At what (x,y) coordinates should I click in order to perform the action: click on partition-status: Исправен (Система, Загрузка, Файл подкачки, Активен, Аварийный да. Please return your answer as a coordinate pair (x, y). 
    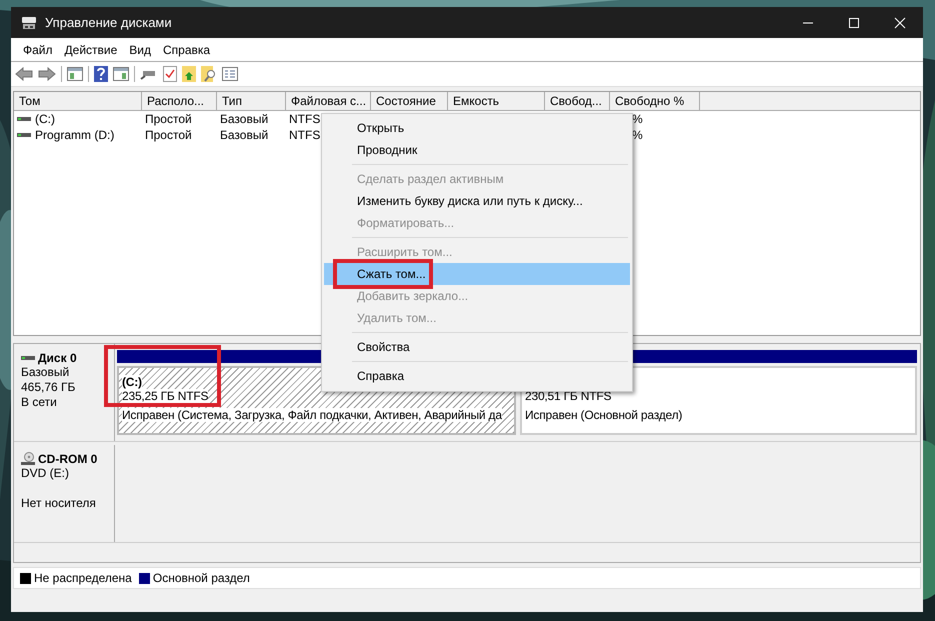
    Looking at the image, I should click on (312, 415).